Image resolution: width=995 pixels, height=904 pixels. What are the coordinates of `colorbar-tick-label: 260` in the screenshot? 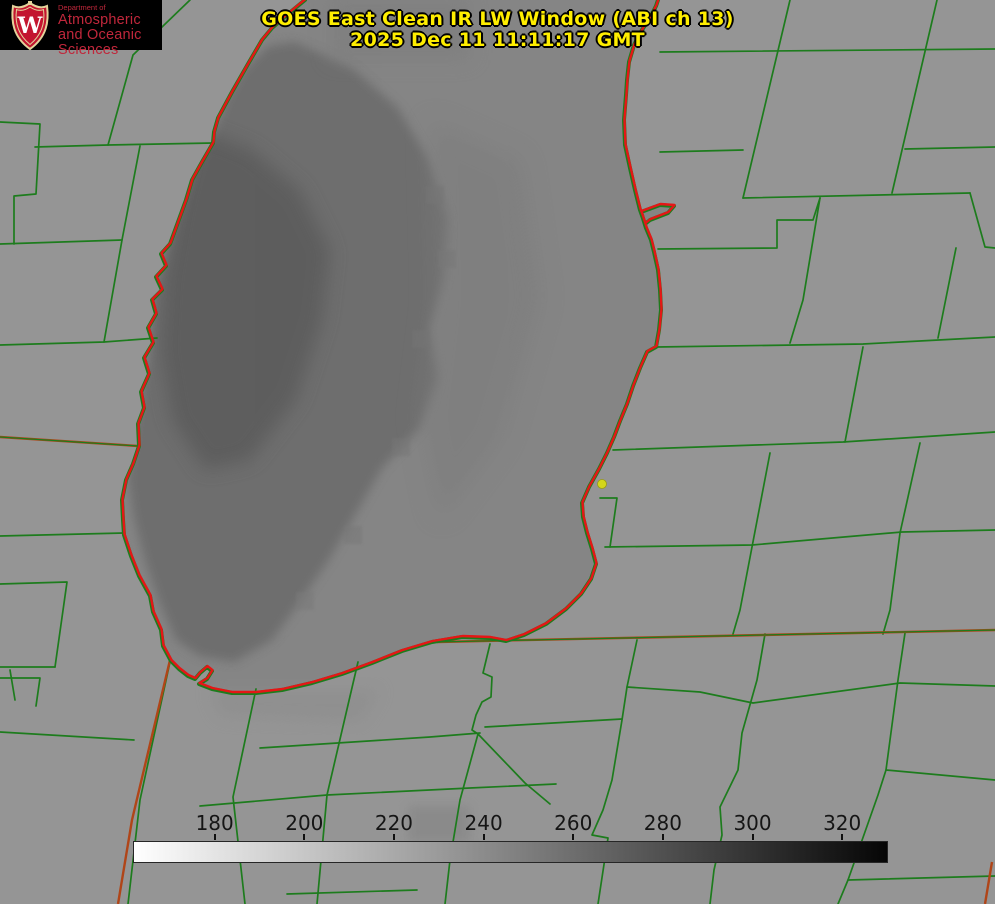 It's located at (573, 823).